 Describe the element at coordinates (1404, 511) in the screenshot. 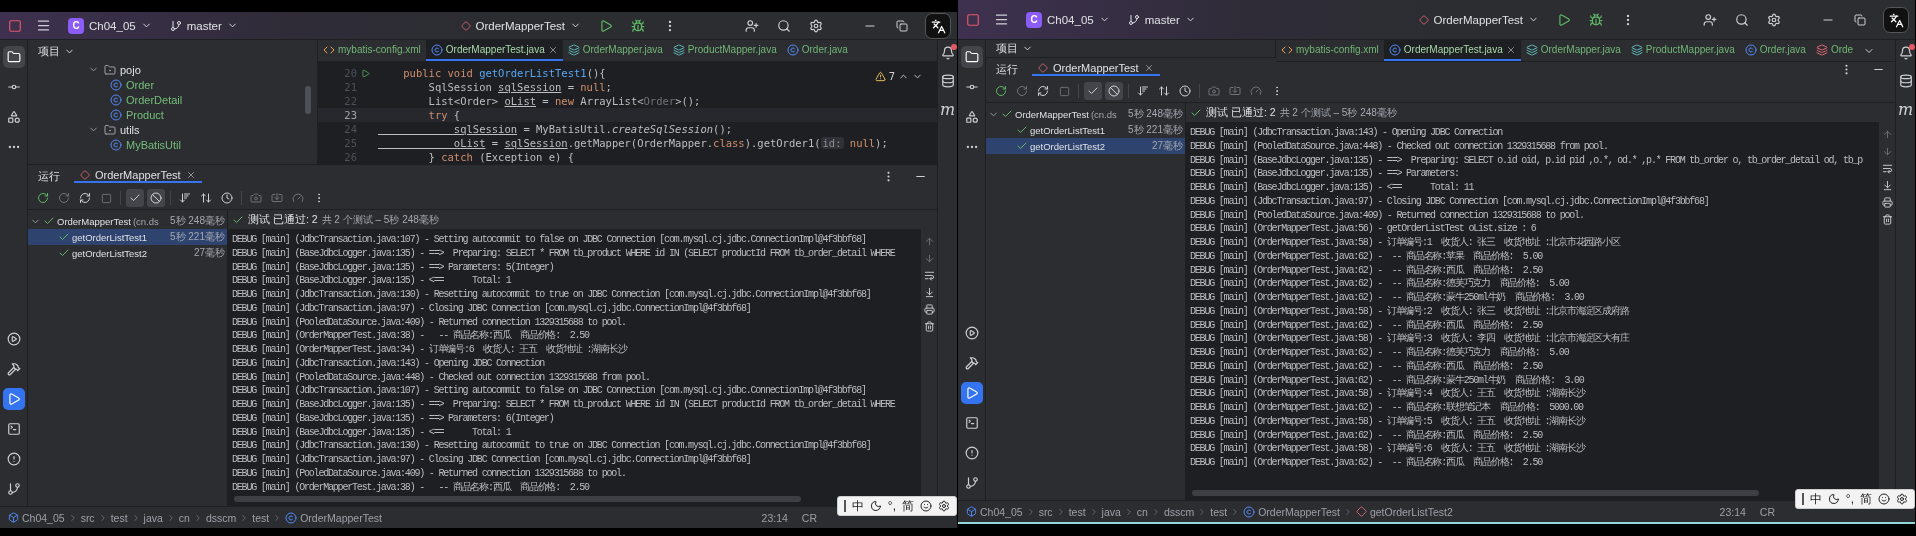

I see `breadcrumb: getOrderListTest2` at that location.